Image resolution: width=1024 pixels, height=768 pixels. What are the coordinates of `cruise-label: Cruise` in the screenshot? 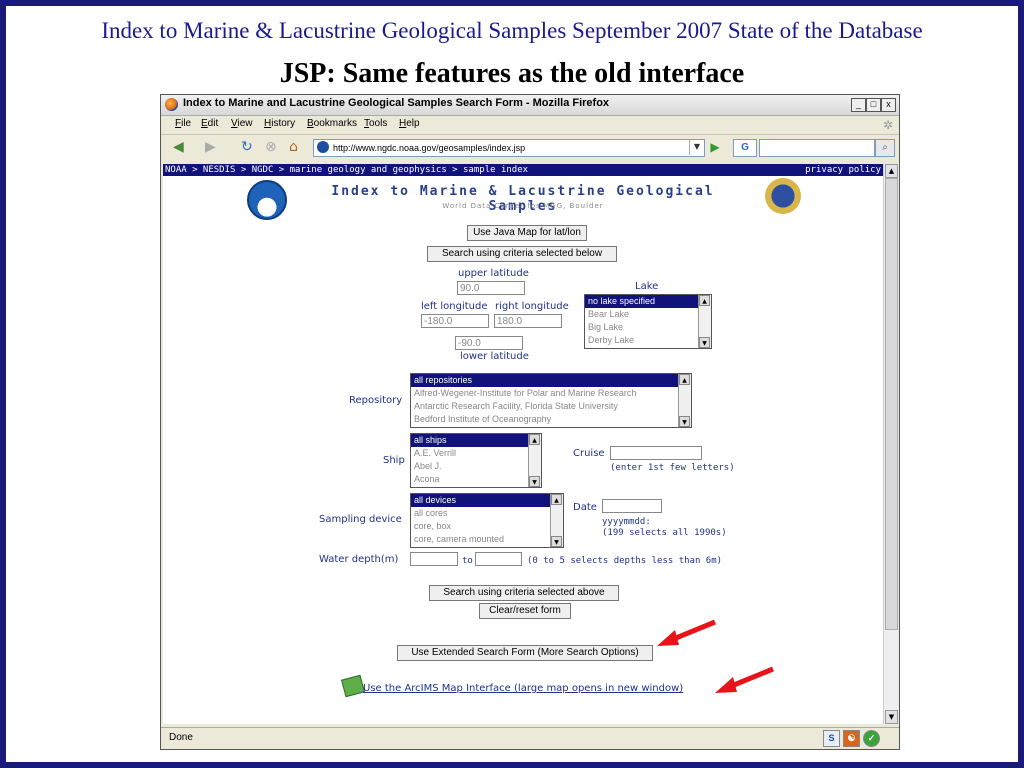 It's located at (589, 453).